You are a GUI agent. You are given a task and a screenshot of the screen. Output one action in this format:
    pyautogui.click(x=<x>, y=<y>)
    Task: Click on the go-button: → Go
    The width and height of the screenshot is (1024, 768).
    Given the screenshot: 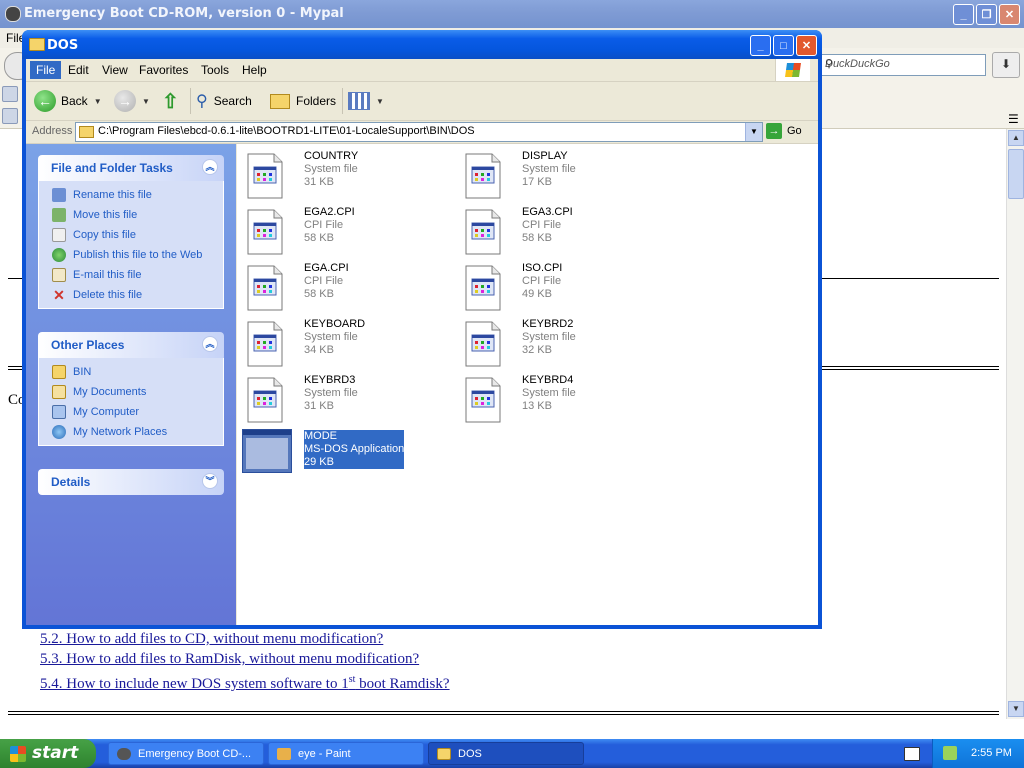 What is the action you would take?
    pyautogui.click(x=784, y=131)
    